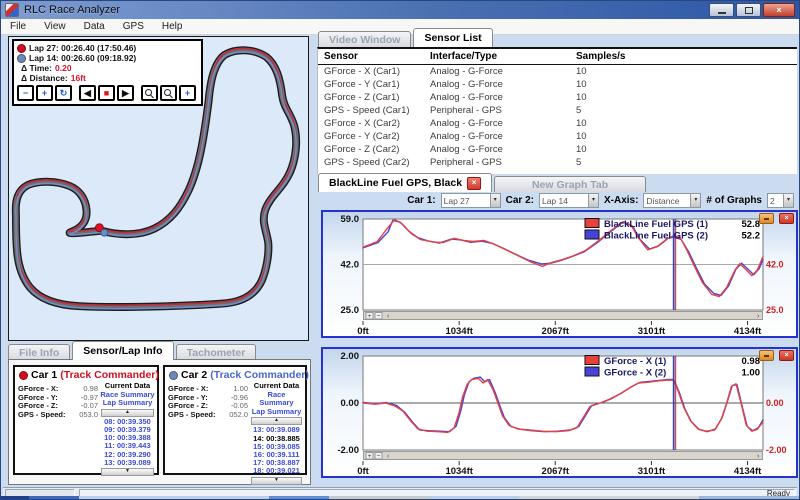  I want to click on tab-new-graph-tab: New Graph Tab, so click(570, 184).